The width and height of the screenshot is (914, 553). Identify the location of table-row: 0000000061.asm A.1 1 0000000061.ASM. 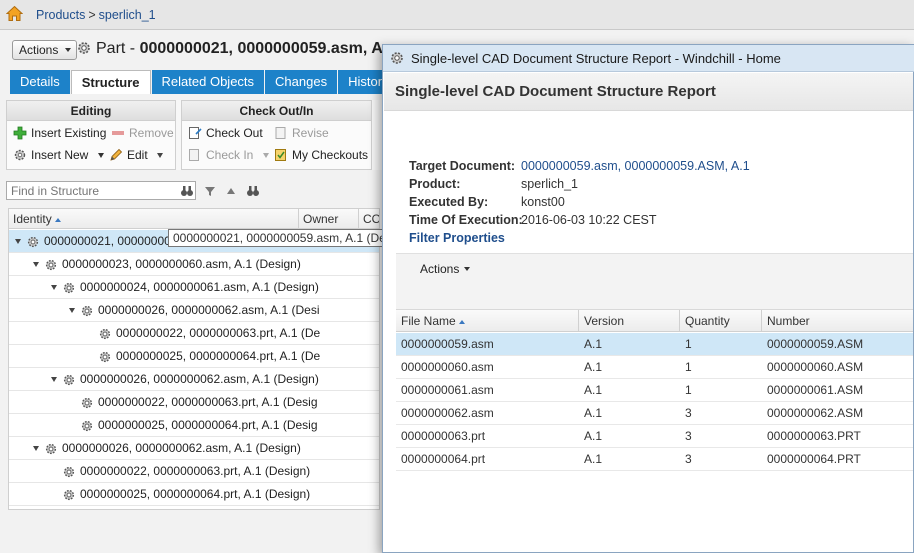
(654, 390).